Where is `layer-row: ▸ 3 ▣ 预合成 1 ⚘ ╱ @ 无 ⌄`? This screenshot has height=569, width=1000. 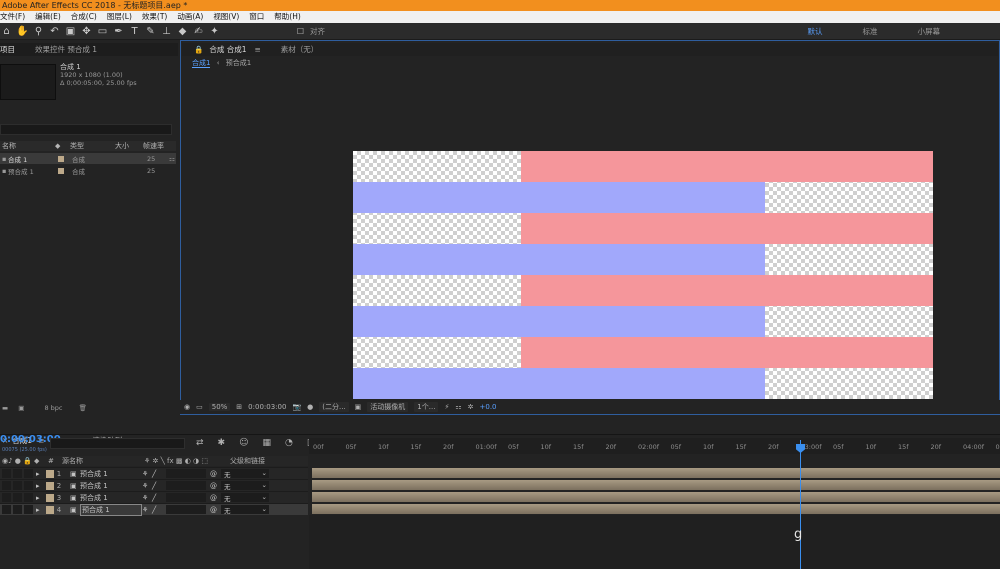 layer-row: ▸ 3 ▣ 预合成 1 ⚘ ╱ @ 无 ⌄ is located at coordinates (154, 497).